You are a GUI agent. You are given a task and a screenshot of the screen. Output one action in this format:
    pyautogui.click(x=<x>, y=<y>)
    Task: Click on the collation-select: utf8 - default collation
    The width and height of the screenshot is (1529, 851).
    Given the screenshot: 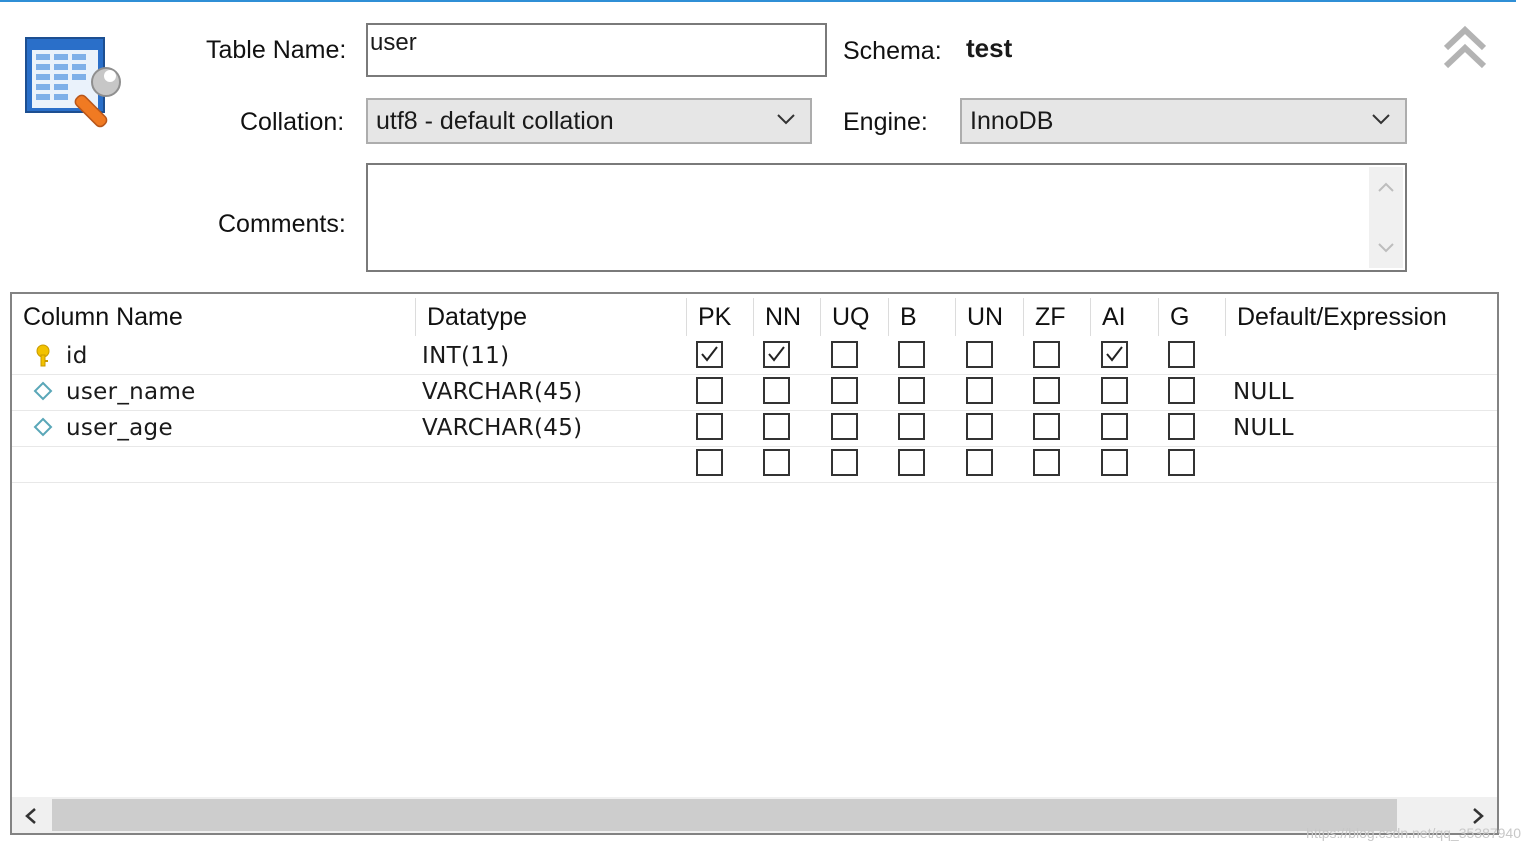 What is the action you would take?
    pyautogui.click(x=589, y=121)
    